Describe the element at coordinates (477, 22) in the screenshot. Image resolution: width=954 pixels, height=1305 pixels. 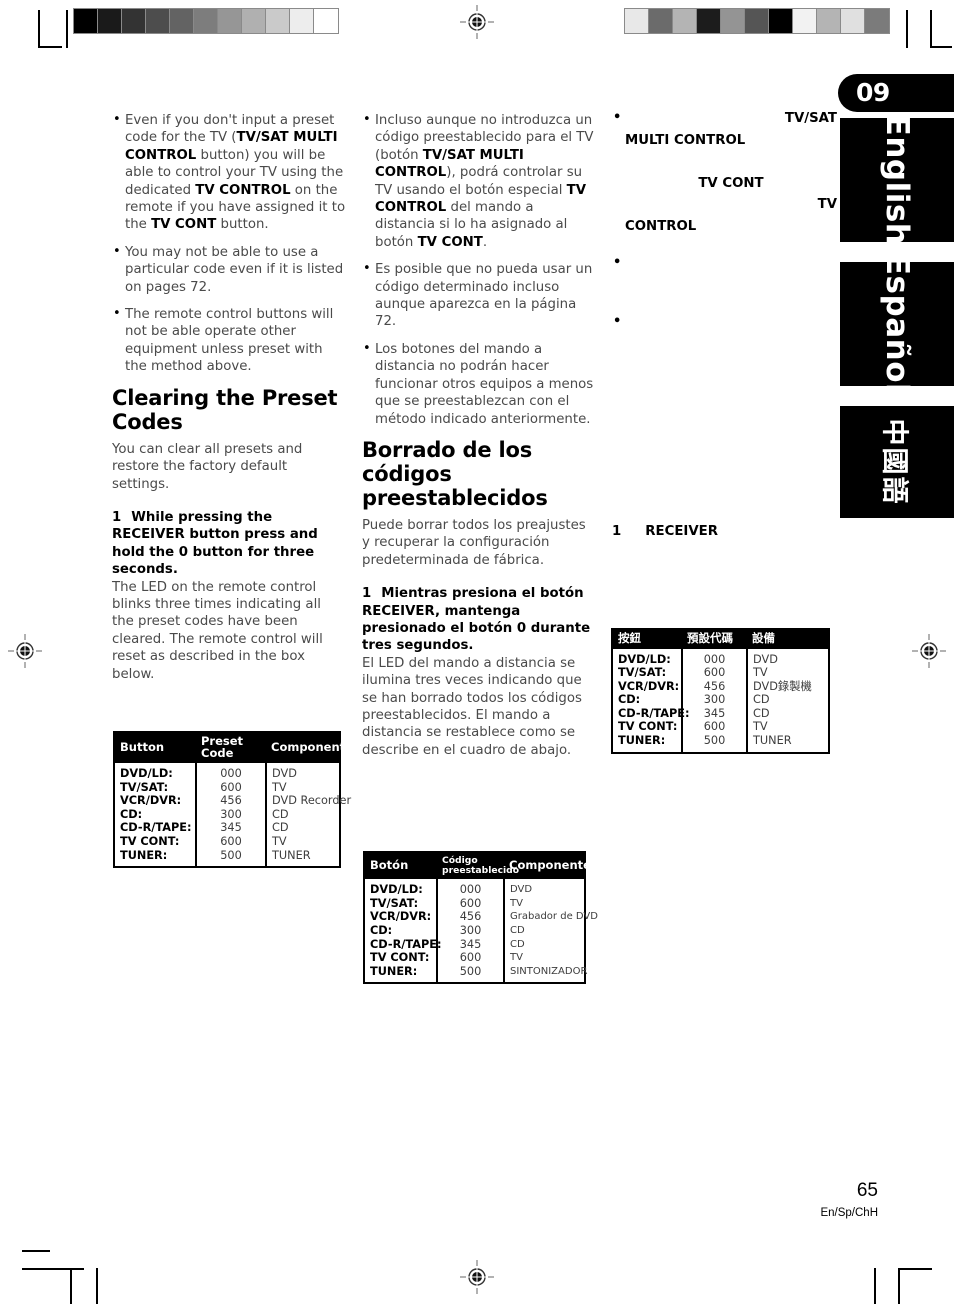
I see `registration-mark-top-center` at that location.